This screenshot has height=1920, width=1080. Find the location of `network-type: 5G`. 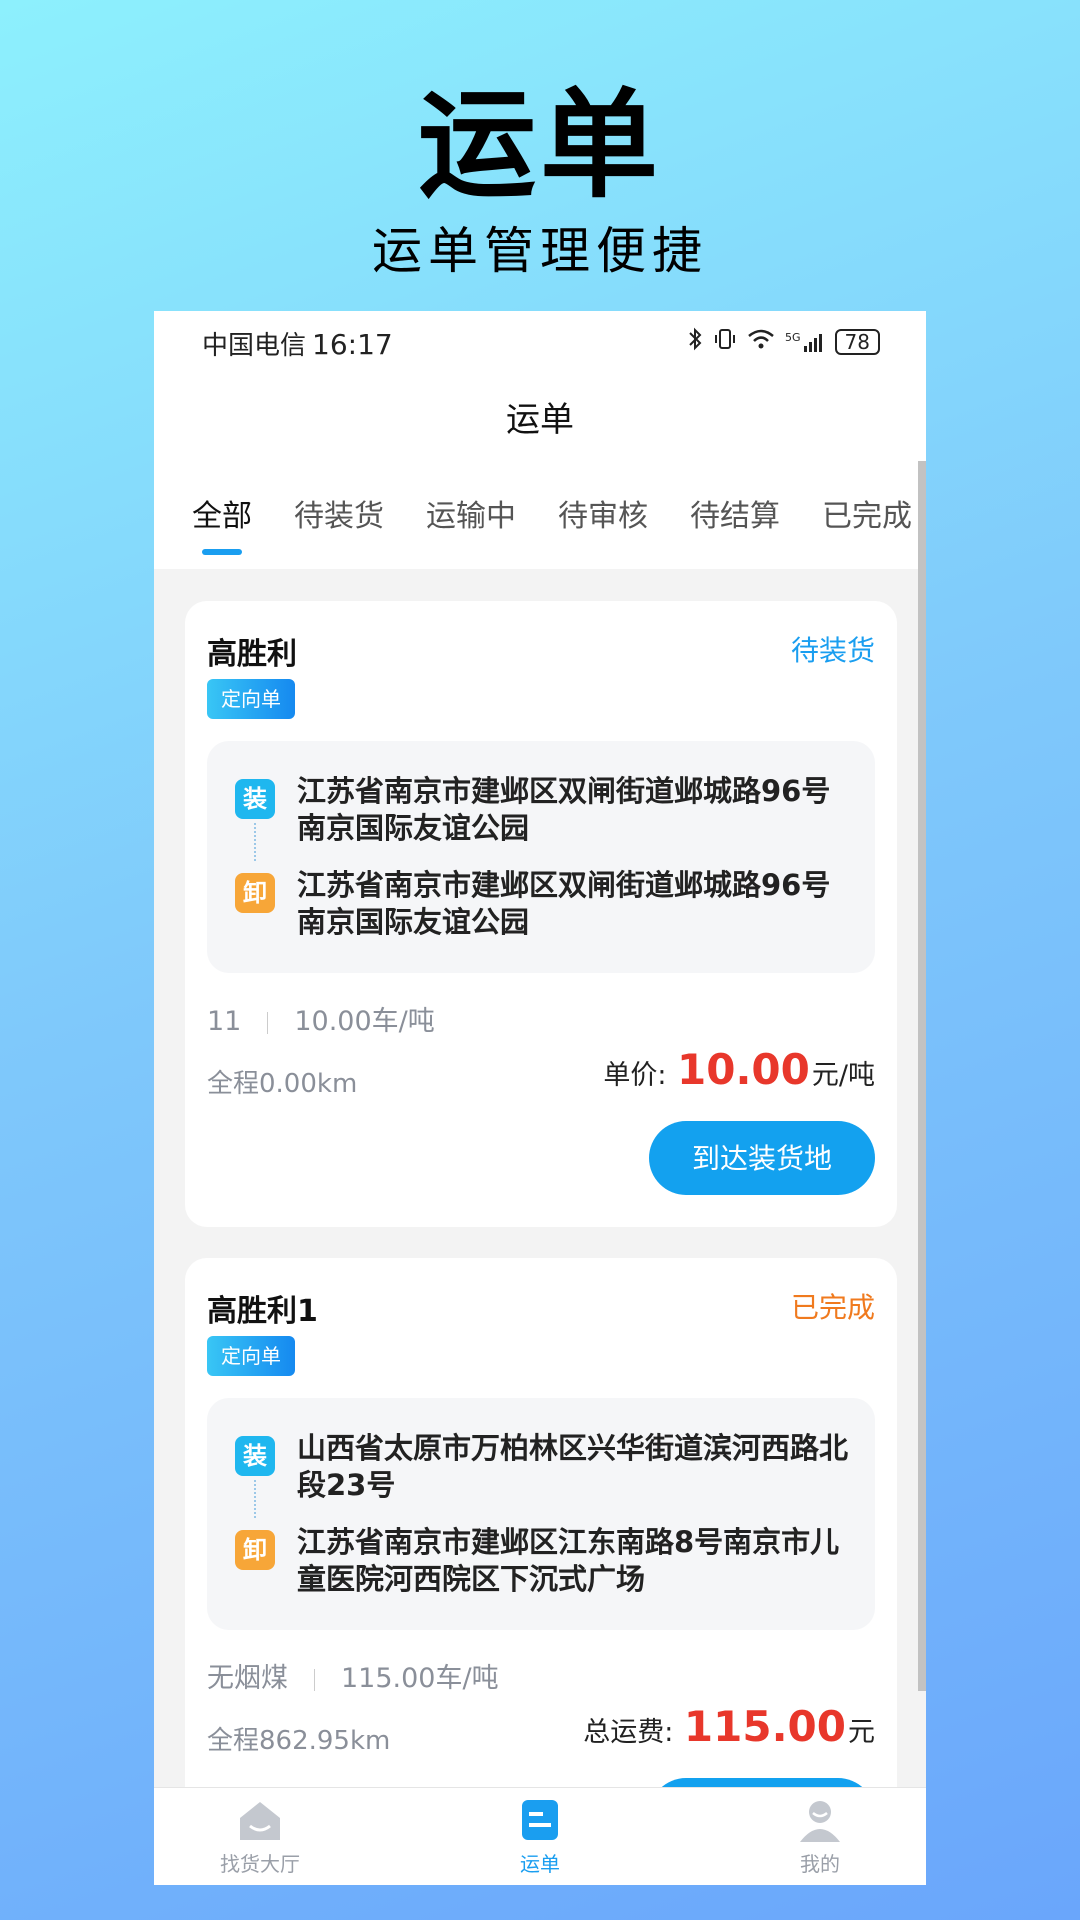

network-type: 5G is located at coordinates (793, 337).